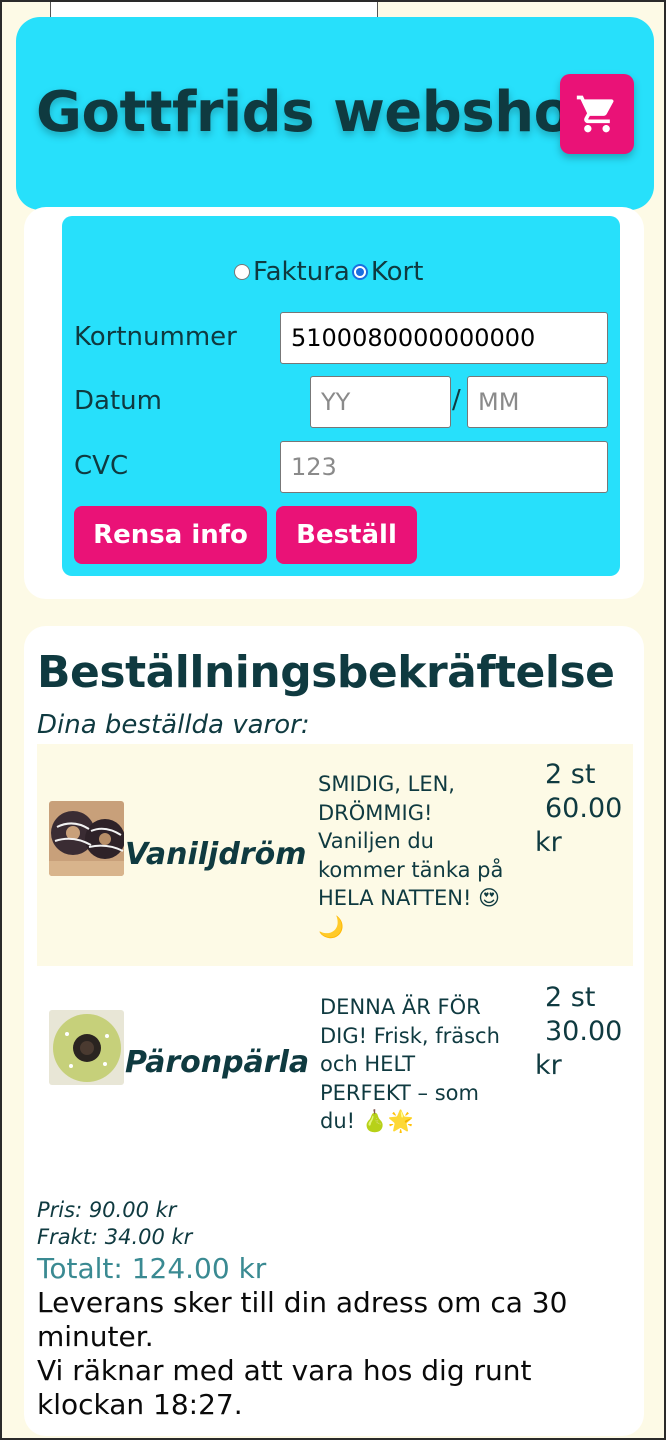  Describe the element at coordinates (173, 725) in the screenshot. I see `ordered-items-subtitle: Dina beställda varor:` at that location.